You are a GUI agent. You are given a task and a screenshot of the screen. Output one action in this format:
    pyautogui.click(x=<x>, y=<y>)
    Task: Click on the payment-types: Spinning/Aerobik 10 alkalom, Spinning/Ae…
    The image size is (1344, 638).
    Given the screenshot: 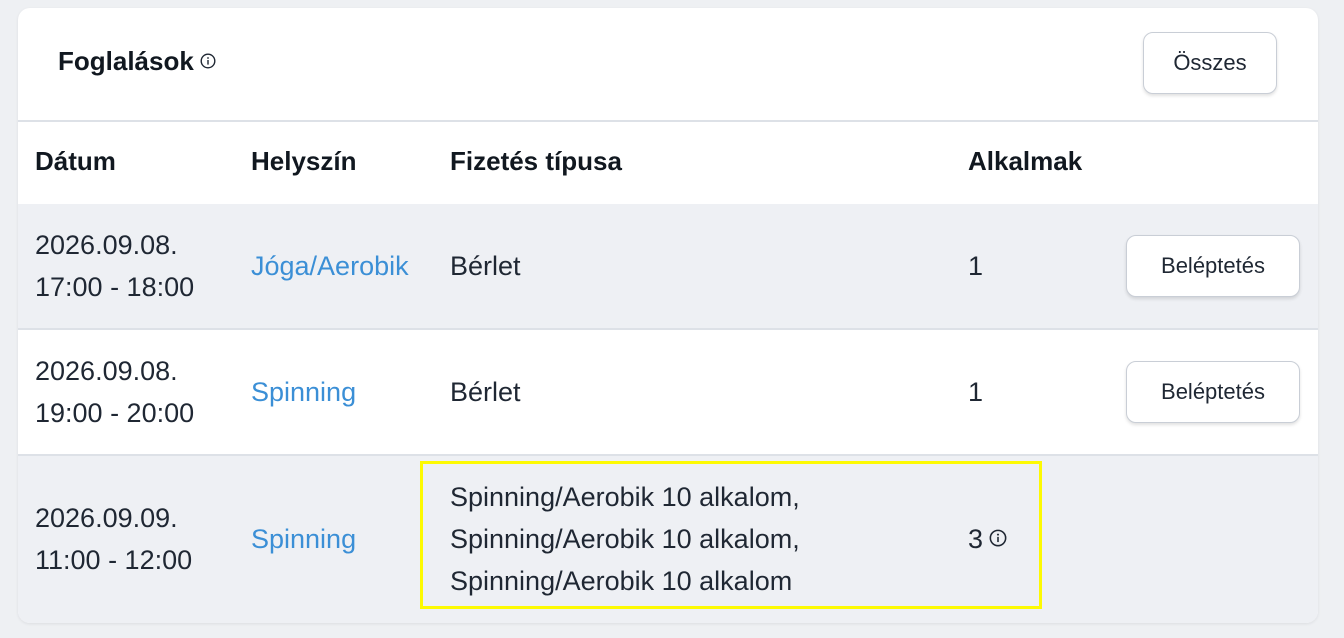 What is the action you would take?
    pyautogui.click(x=625, y=539)
    